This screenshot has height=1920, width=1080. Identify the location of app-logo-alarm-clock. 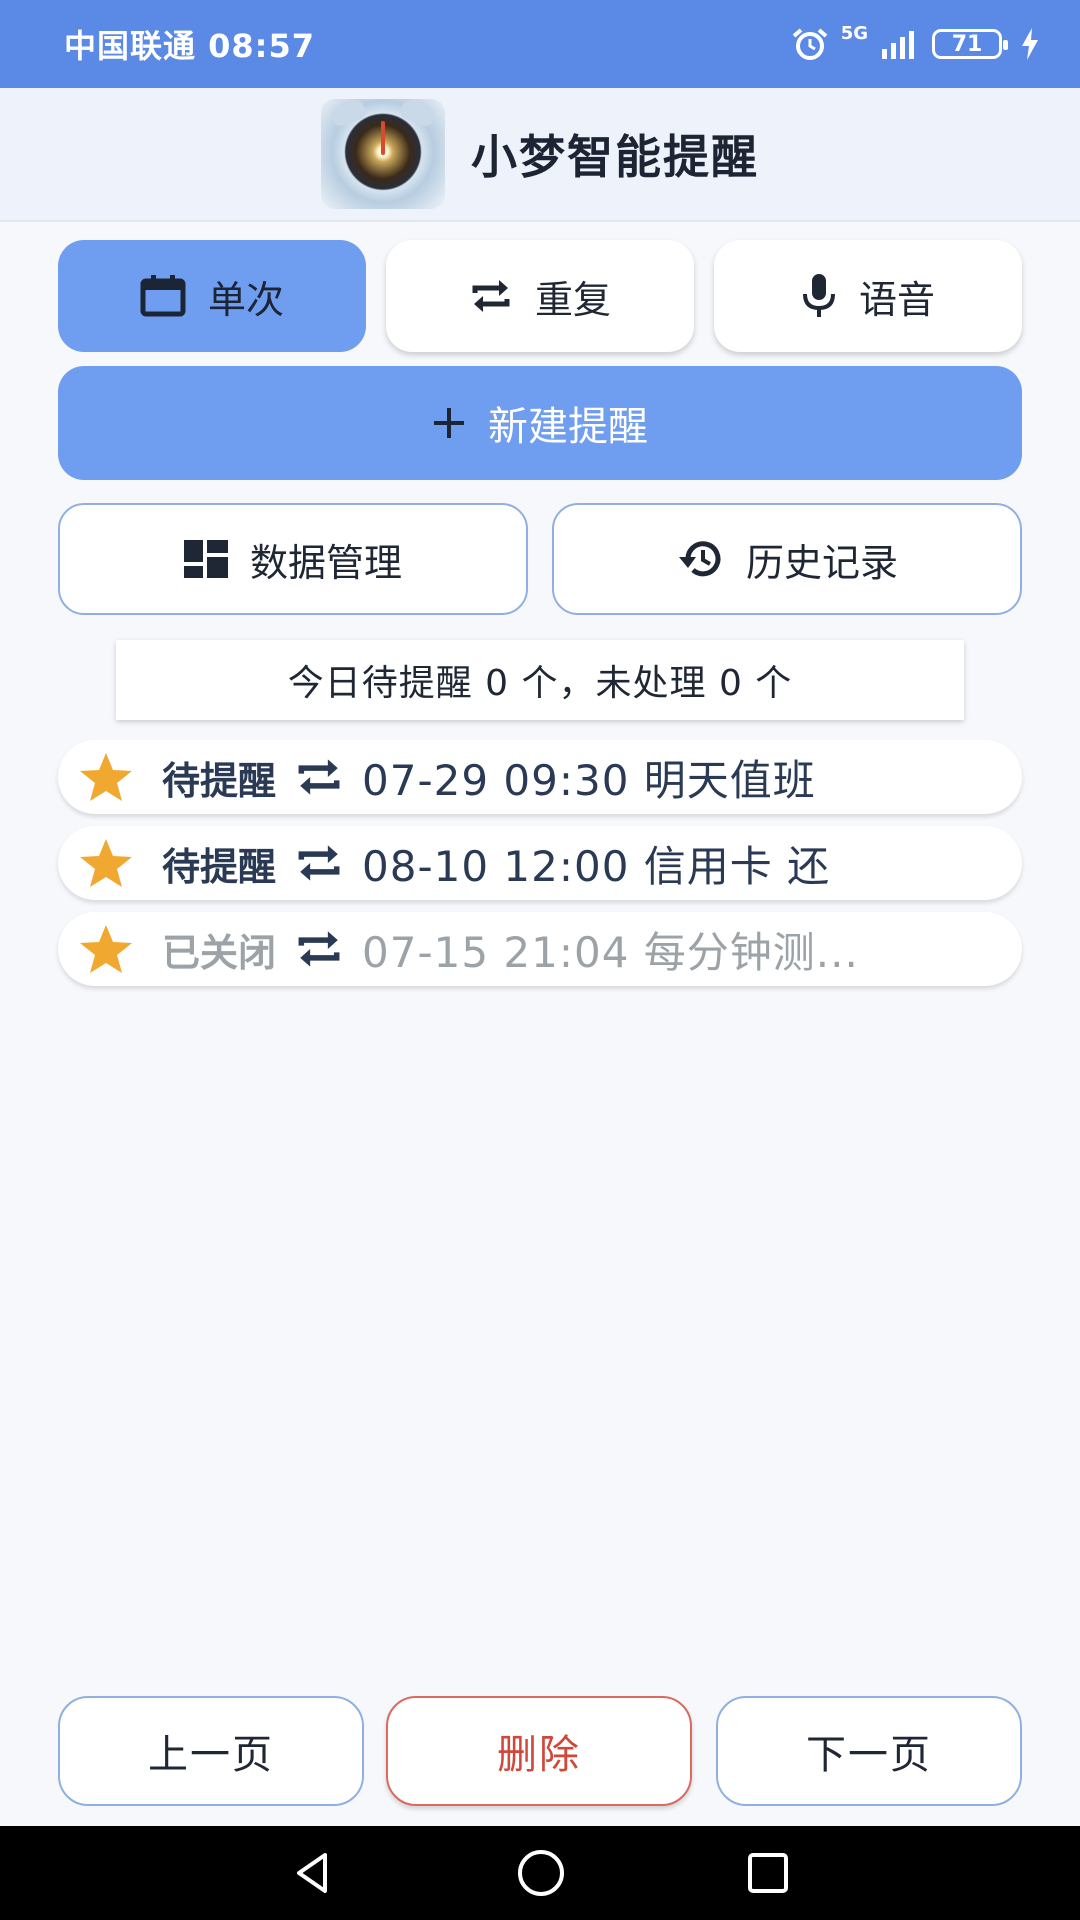
(383, 154).